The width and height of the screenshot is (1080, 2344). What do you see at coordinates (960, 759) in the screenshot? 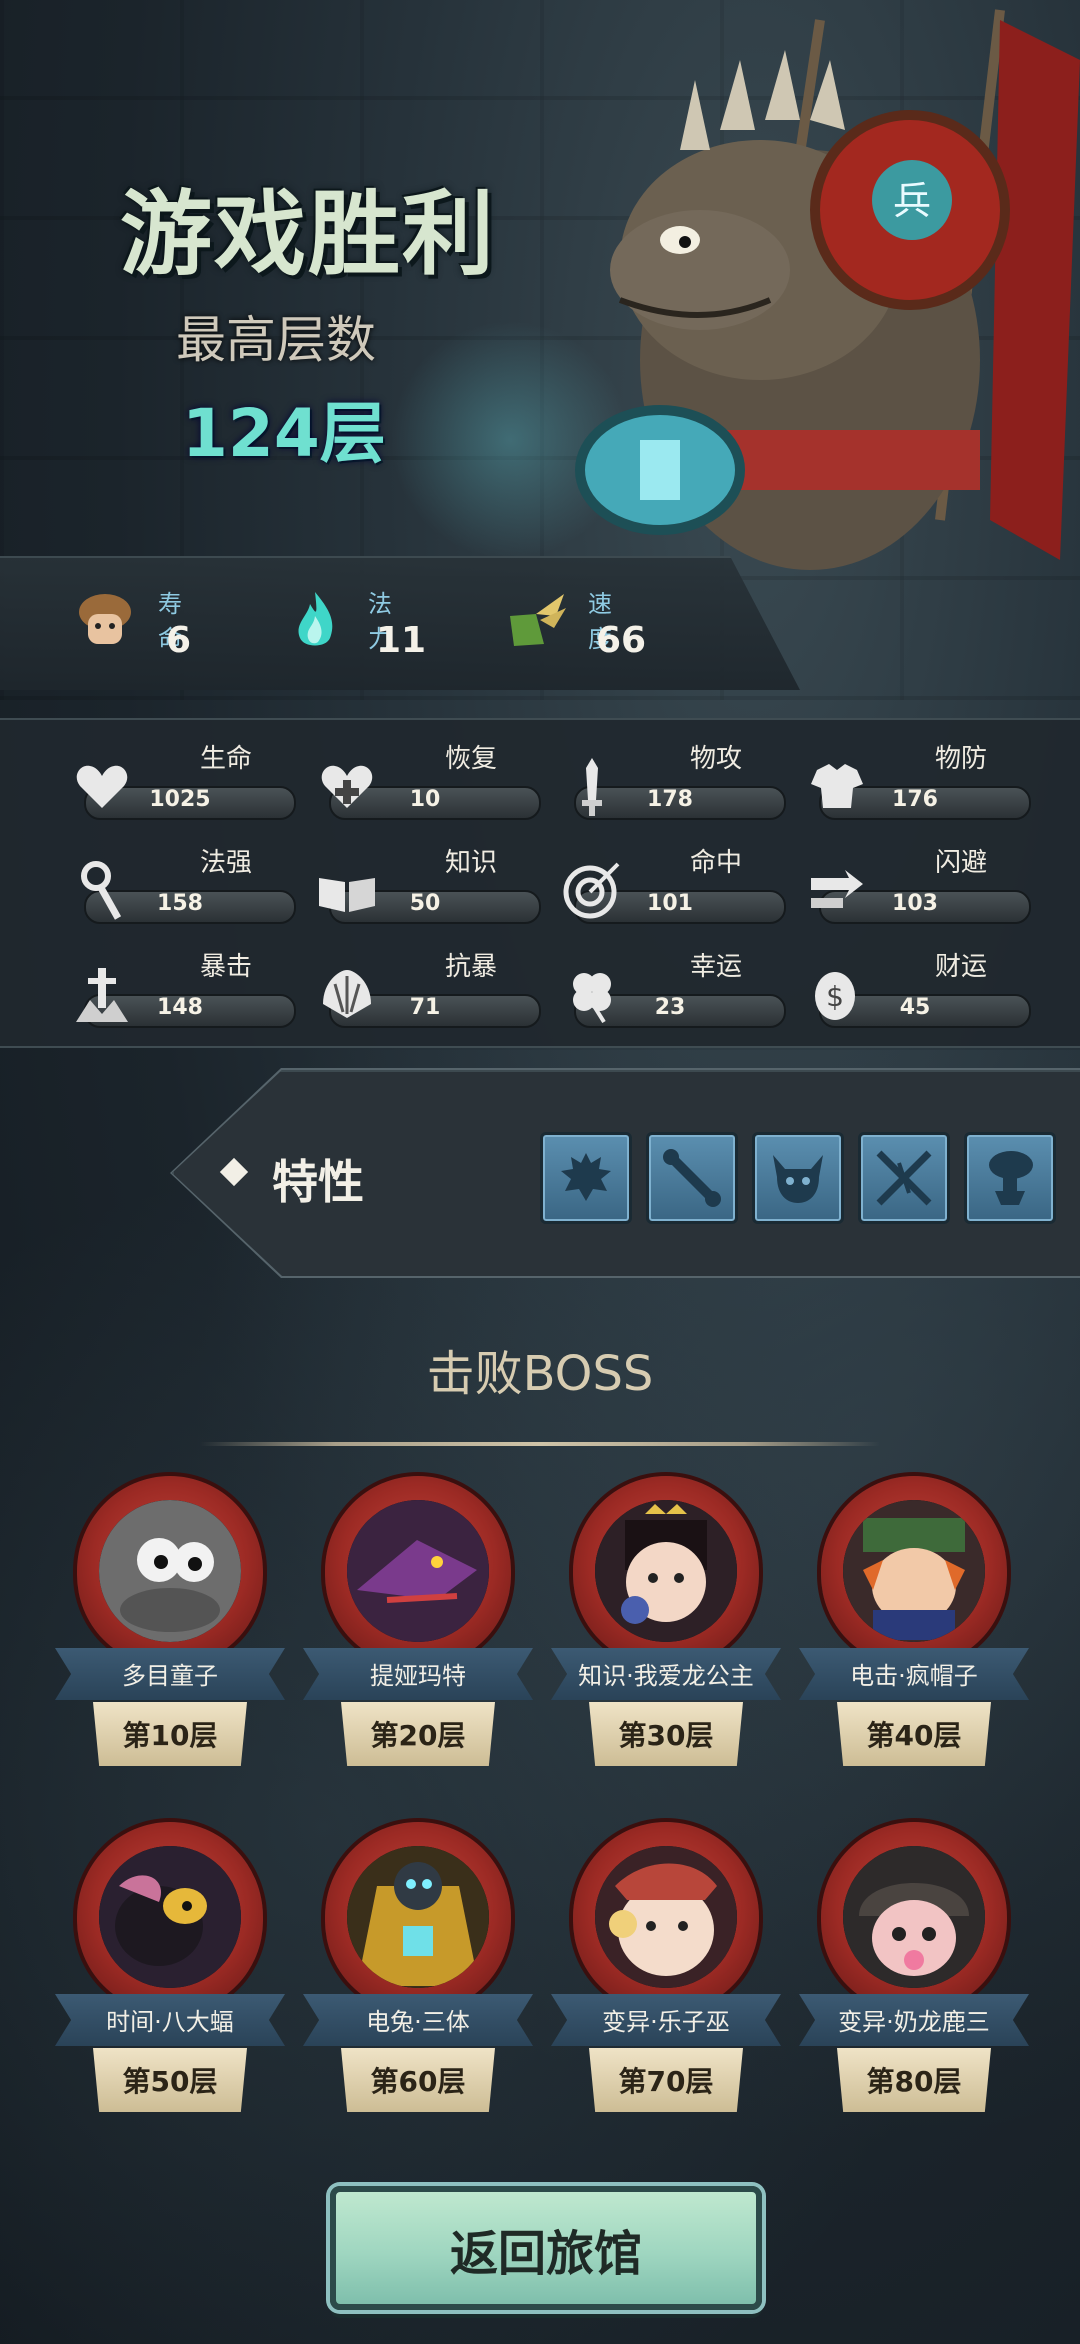
I see `attr-label: 物防` at bounding box center [960, 759].